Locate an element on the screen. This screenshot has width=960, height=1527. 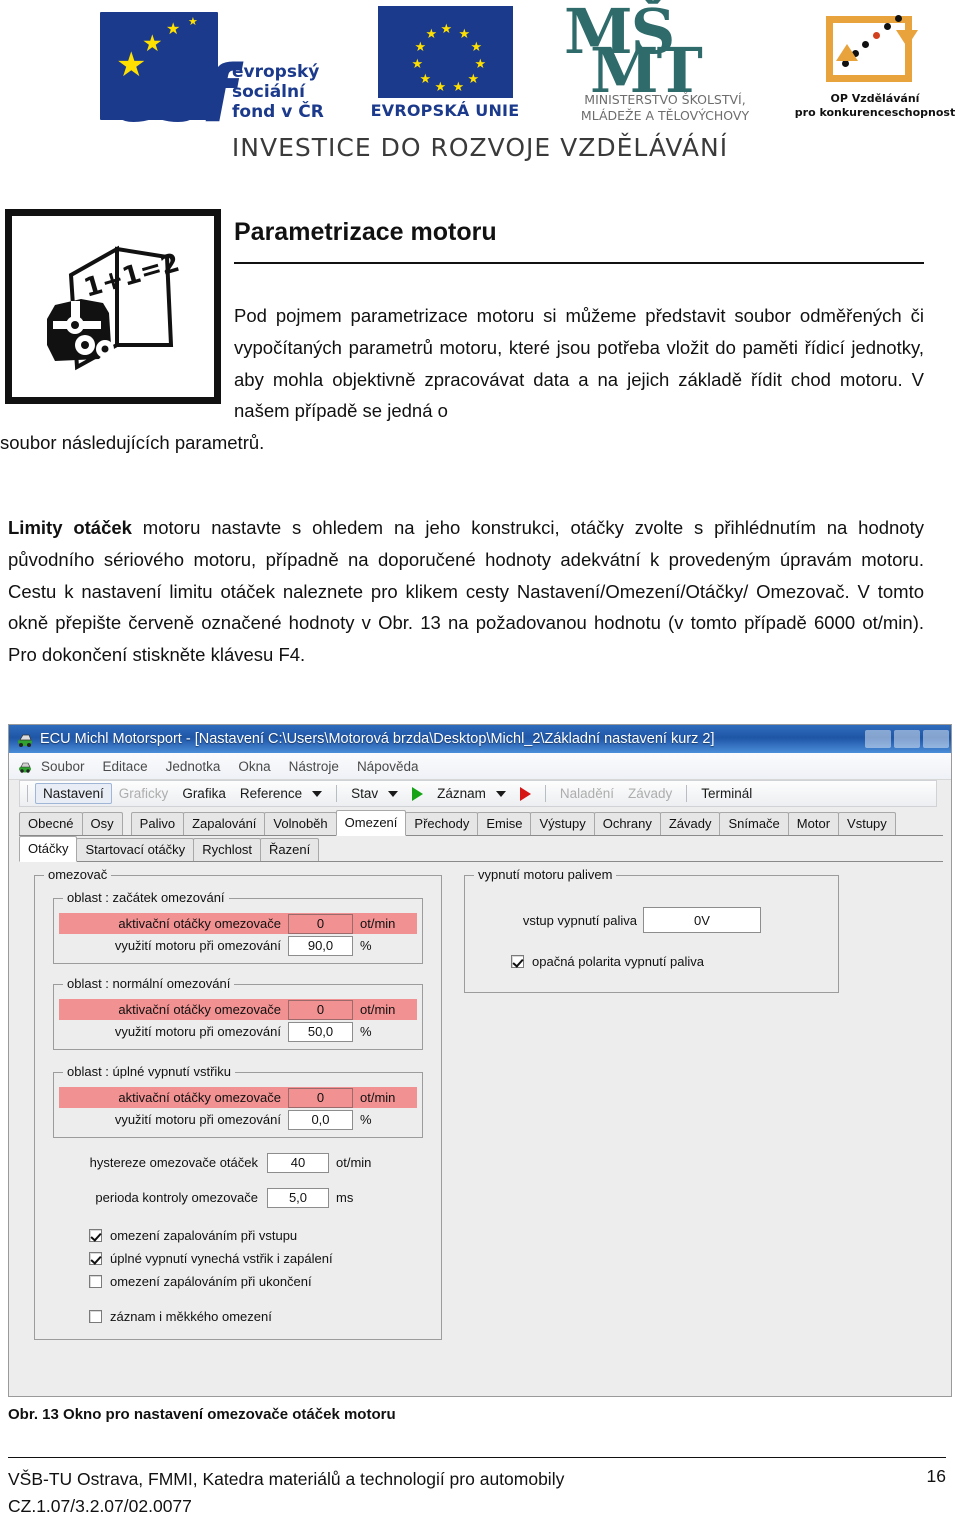
chevron-down-icon-zaznam is located at coordinates (500, 793).